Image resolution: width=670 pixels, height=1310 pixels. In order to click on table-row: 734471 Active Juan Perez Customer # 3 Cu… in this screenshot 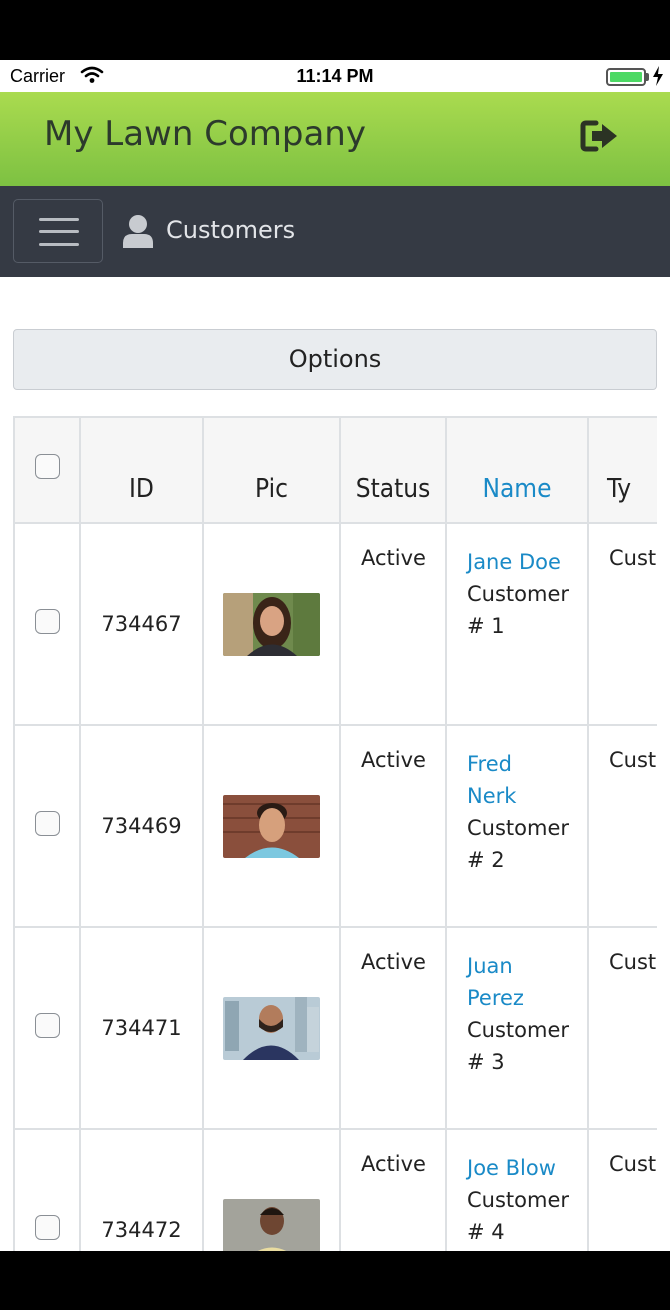, I will do `click(335, 1028)`.